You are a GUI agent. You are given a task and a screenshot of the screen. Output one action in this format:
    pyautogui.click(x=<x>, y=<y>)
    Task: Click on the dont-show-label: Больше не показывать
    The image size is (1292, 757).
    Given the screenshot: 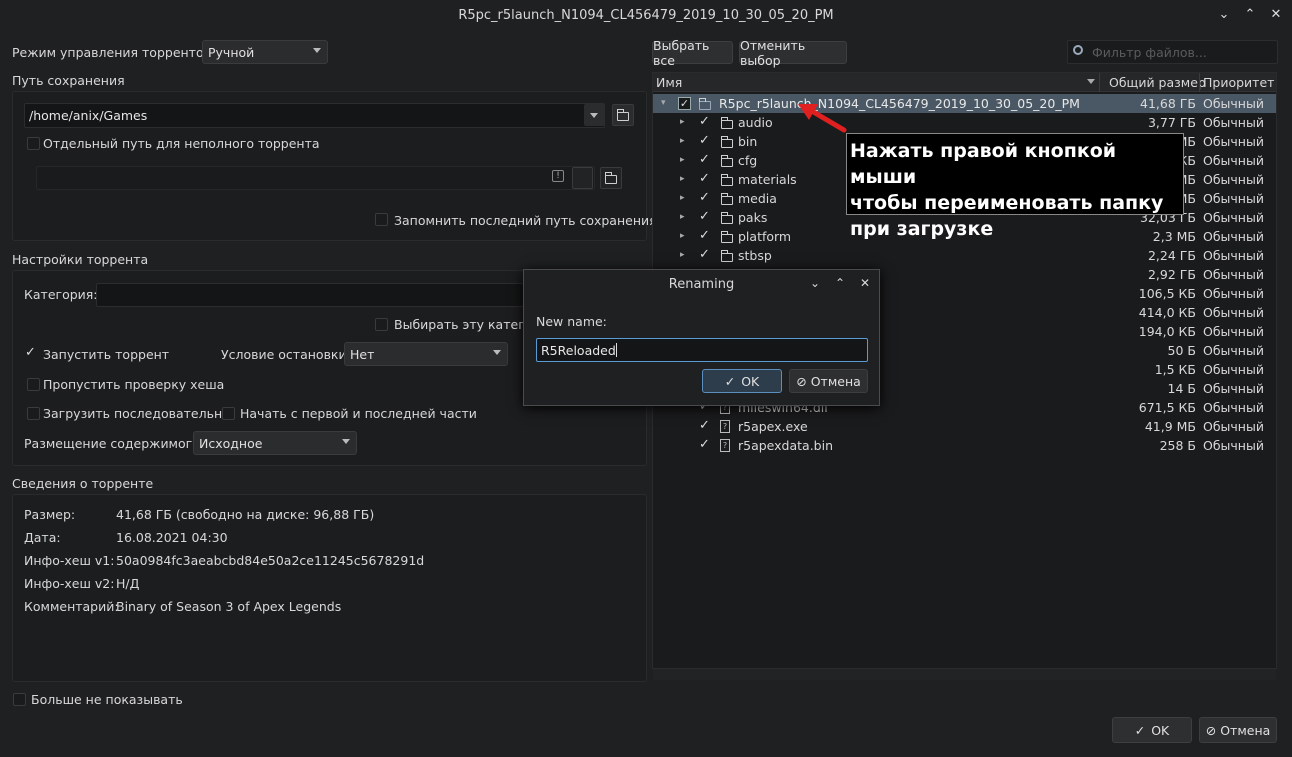 What is the action you would take?
    pyautogui.click(x=107, y=699)
    